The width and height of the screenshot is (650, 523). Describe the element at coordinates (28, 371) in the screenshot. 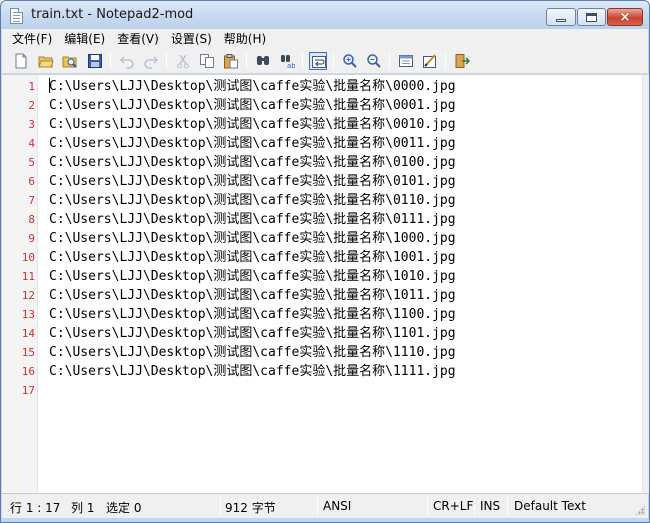

I see `line-number: 16` at that location.